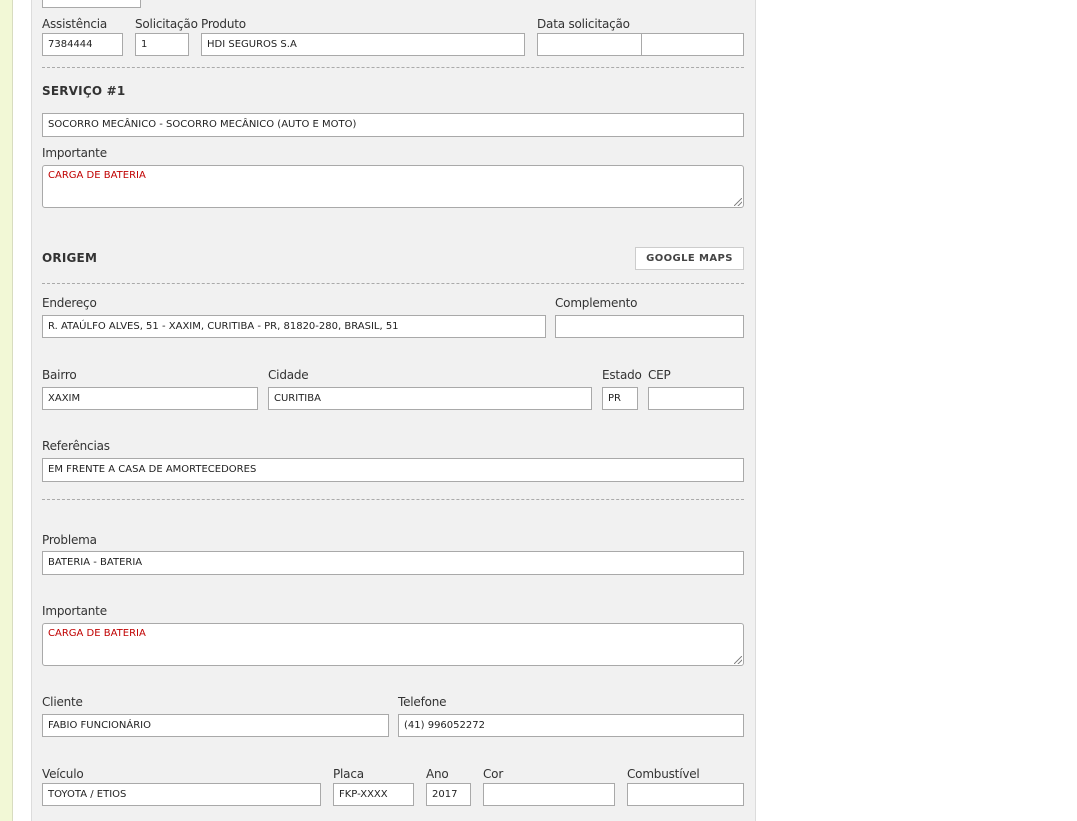 The image size is (1077, 821). I want to click on servico-importante-text: CARGA DE BATERIA, so click(97, 175).